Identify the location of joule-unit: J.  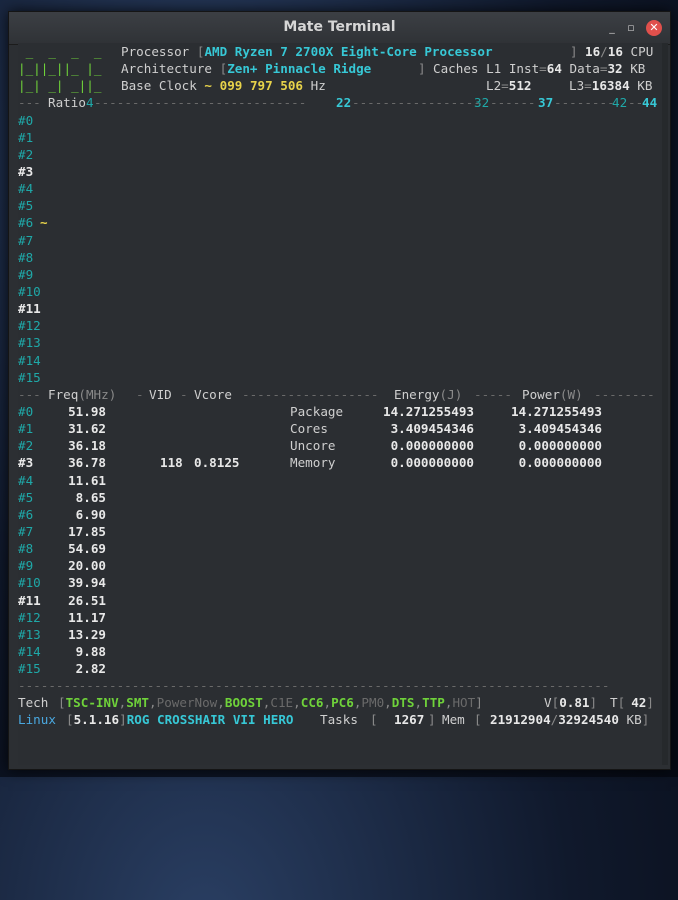
(451, 394).